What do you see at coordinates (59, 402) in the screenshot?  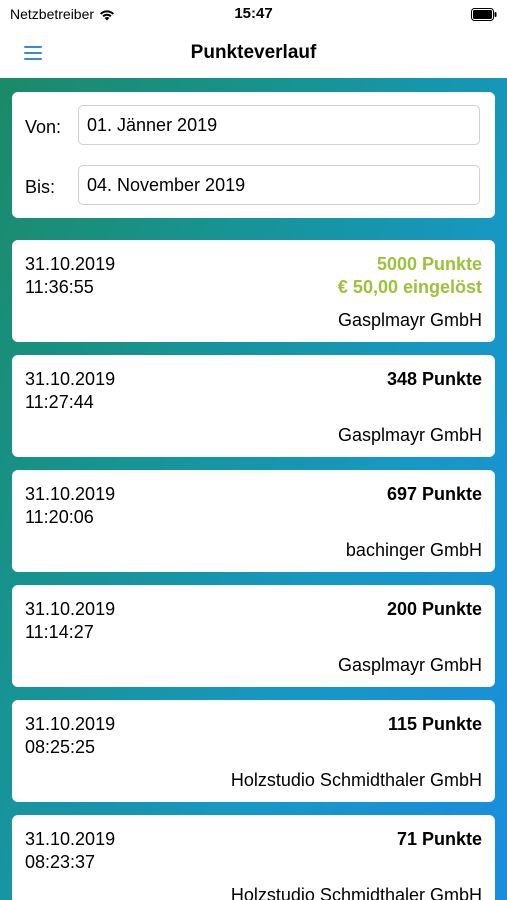 I see `entry-time: 11:27:44` at bounding box center [59, 402].